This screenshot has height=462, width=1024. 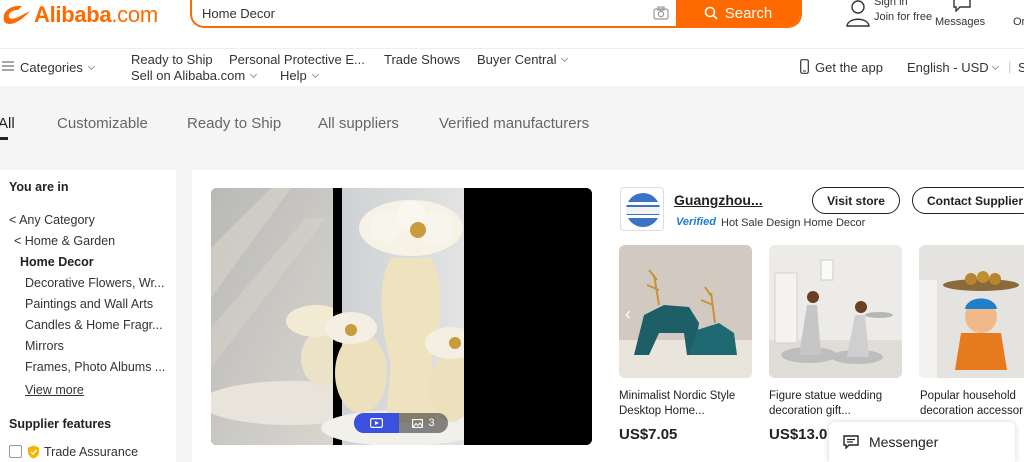 What do you see at coordinates (948, 67) in the screenshot?
I see `language-label: English - USD` at bounding box center [948, 67].